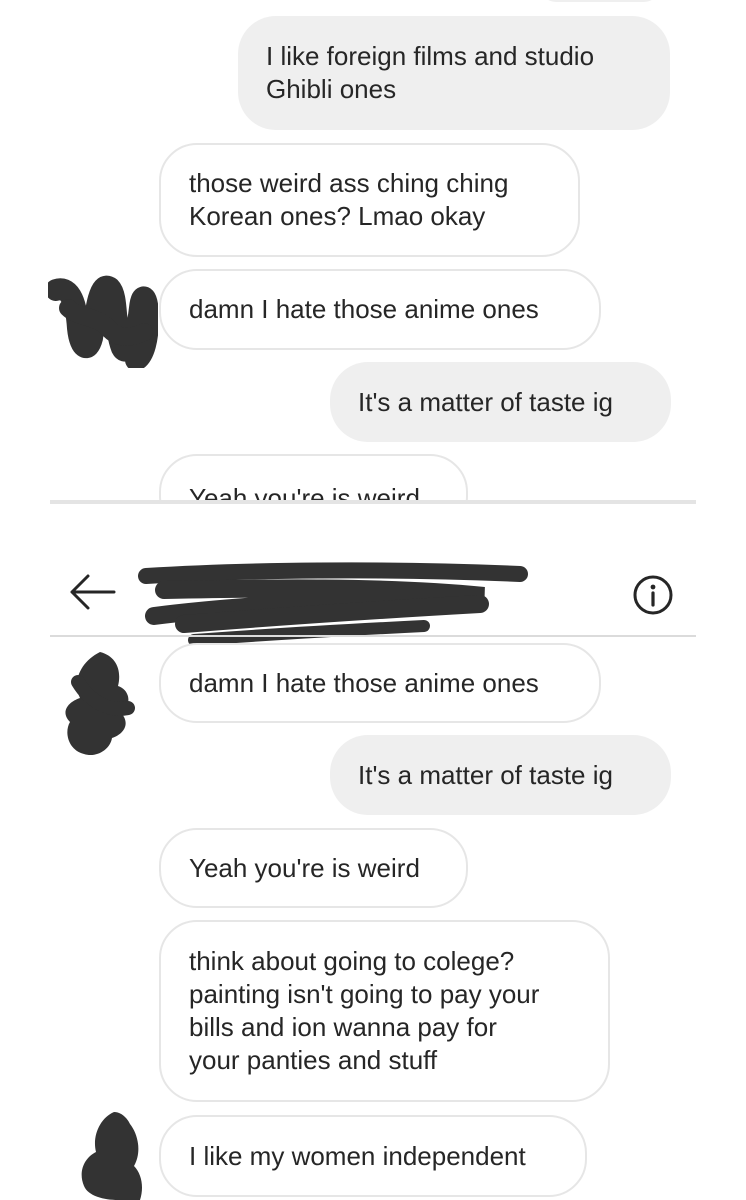 Image resolution: width=746 pixels, height=1200 pixels. What do you see at coordinates (92, 592) in the screenshot?
I see `arrow-left-icon` at bounding box center [92, 592].